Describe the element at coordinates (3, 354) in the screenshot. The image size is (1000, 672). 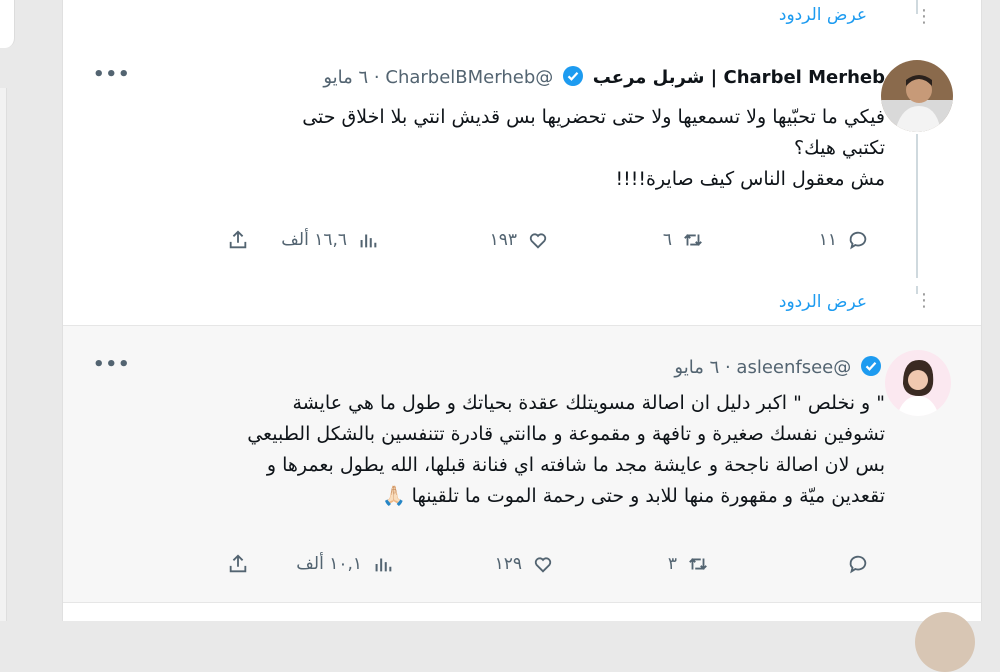
I see `left-sidebar-edge` at that location.